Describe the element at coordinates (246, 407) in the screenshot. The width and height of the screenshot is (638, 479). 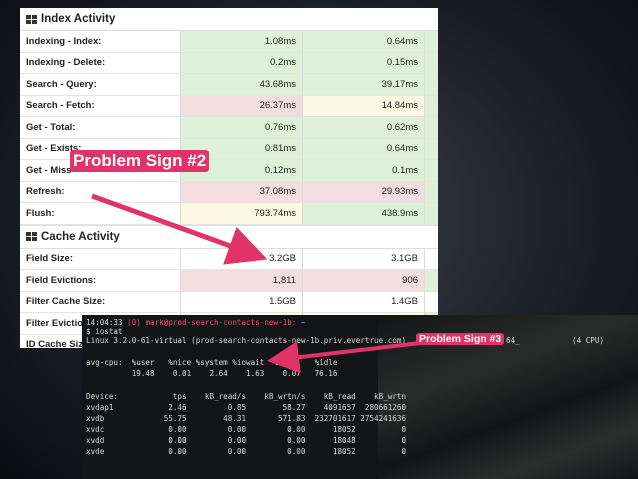
I see `device-row: xvdap1 2.46 0.85 58.27 4091657 280661260` at that location.